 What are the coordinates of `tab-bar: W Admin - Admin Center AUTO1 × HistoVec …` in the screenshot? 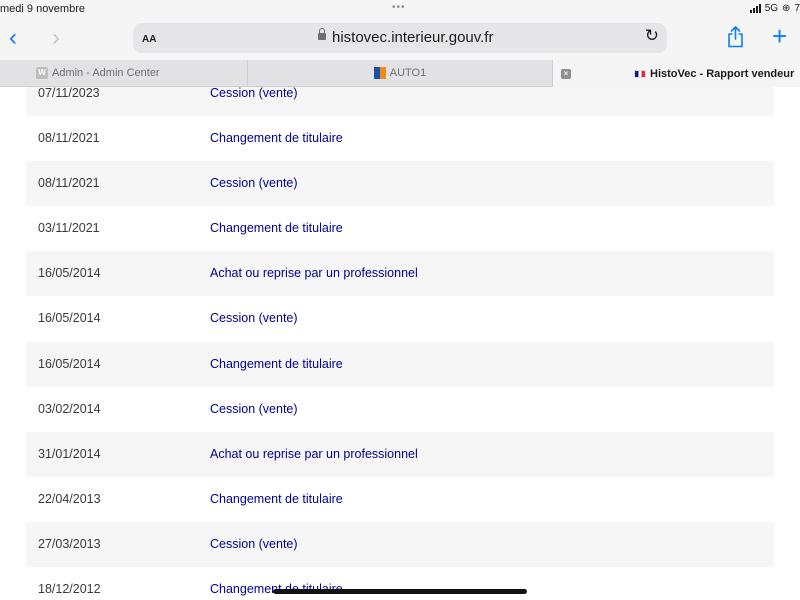 It's located at (400, 73).